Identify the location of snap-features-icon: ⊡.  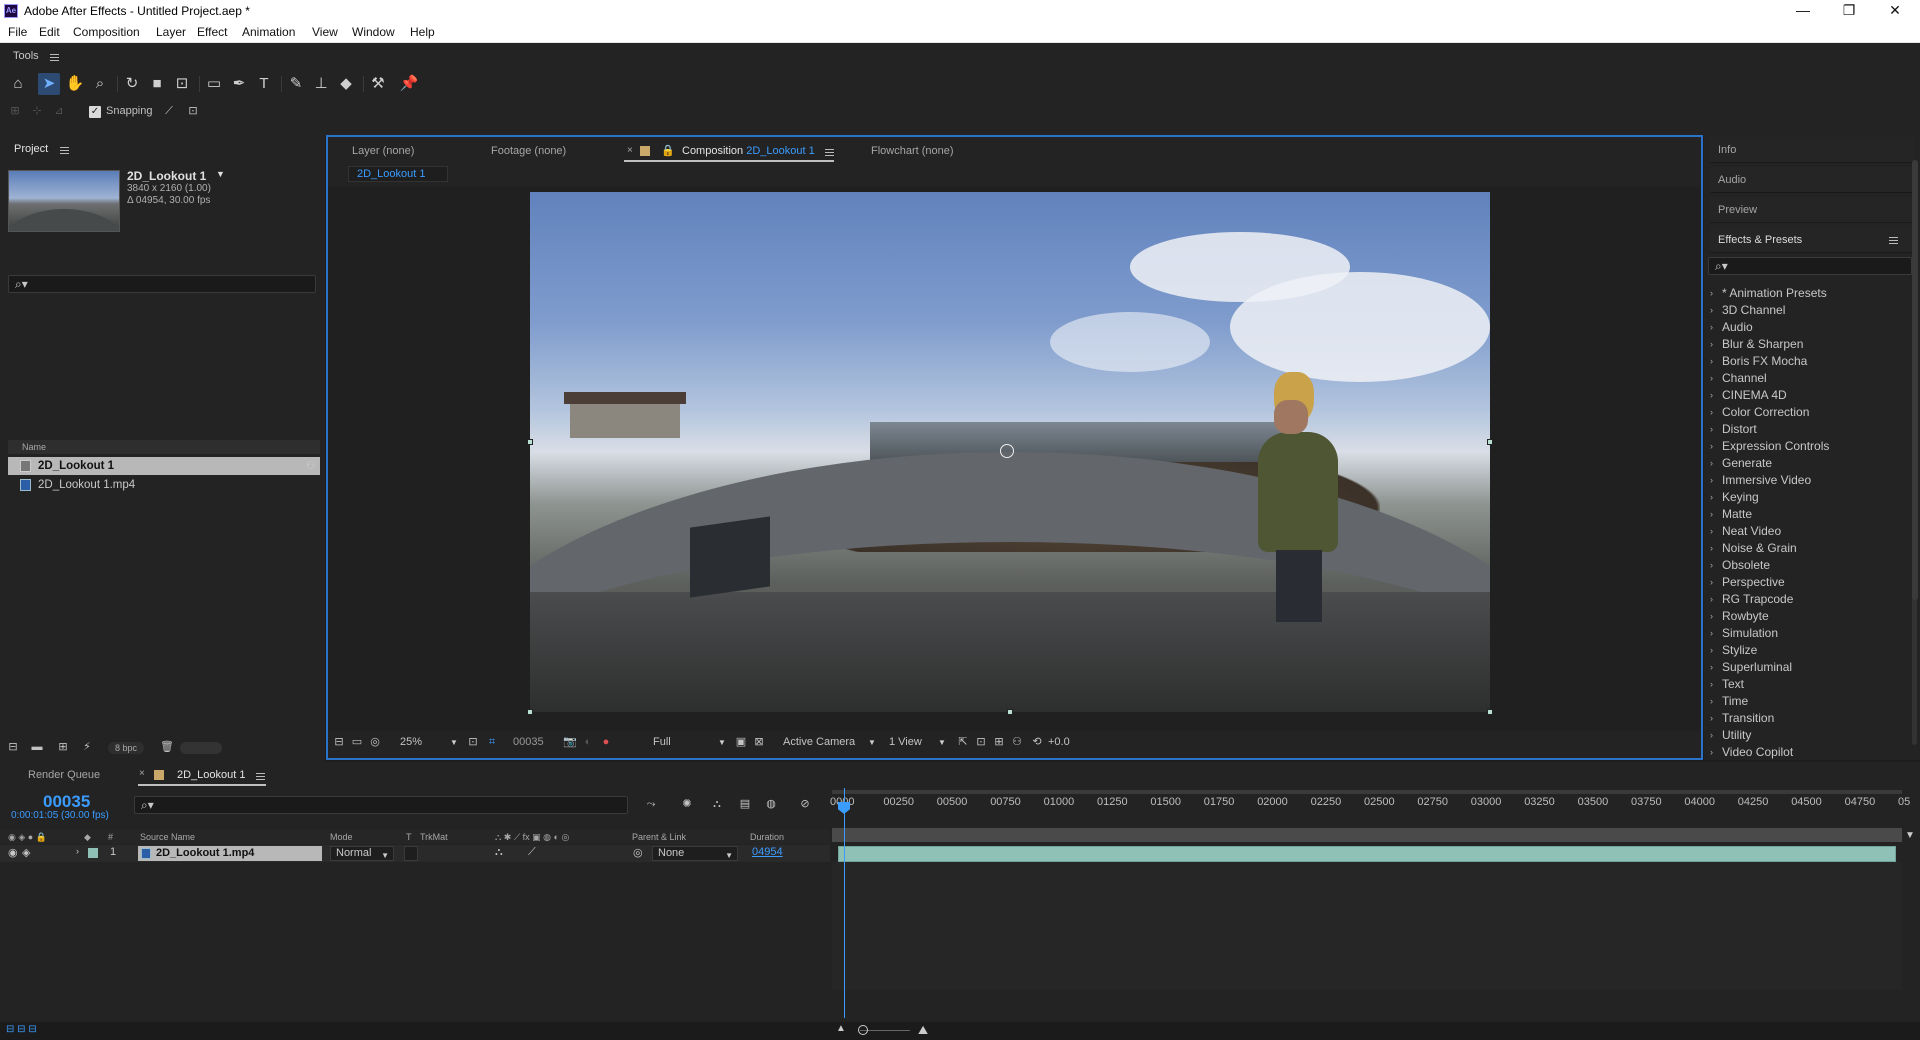
(193, 111).